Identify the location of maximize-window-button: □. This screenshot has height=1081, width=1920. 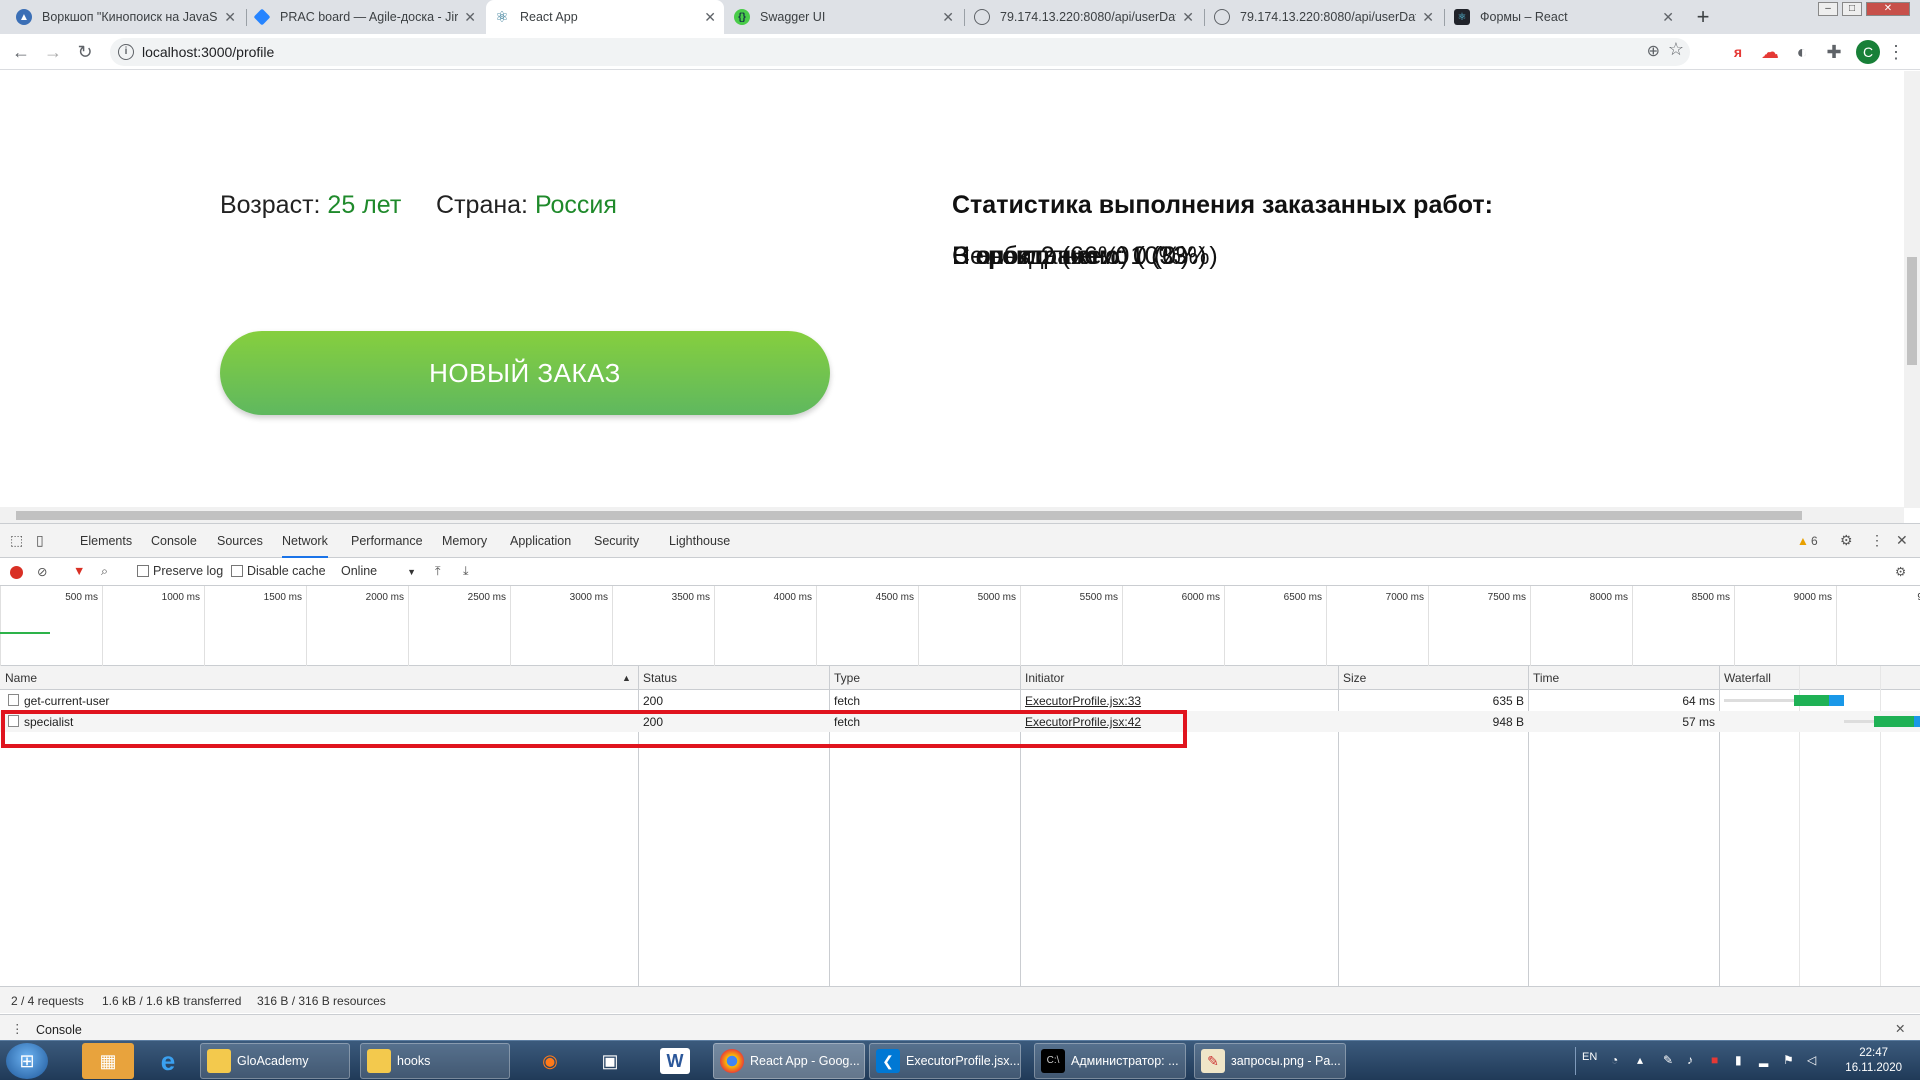
(1852, 9).